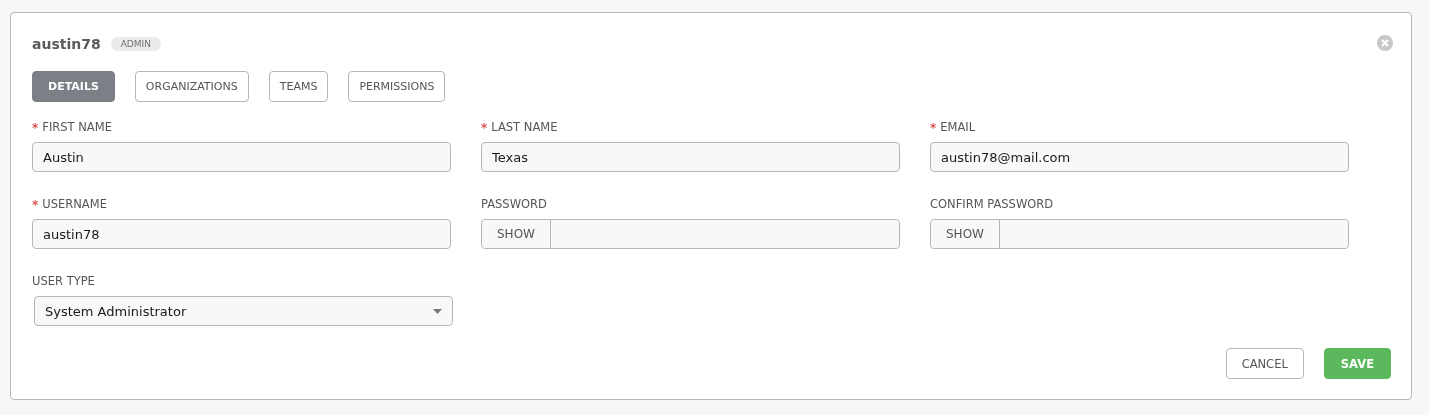  I want to click on field-label: EMAIL, so click(958, 128).